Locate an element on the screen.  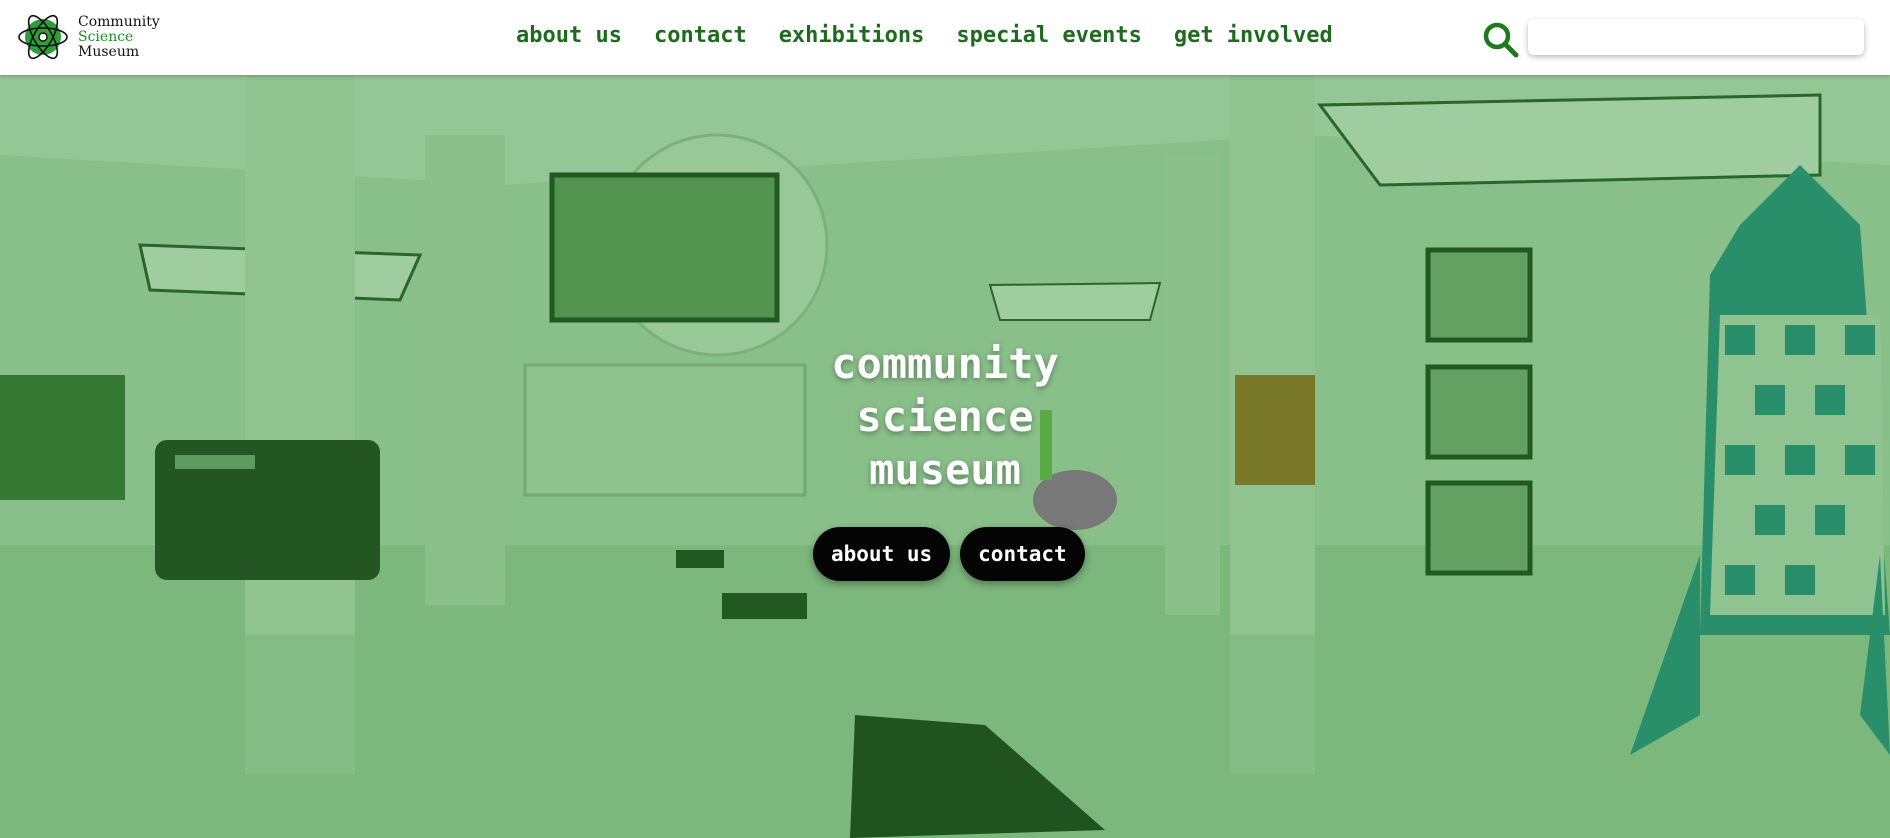
logo-line-community: Community is located at coordinates (119, 21).